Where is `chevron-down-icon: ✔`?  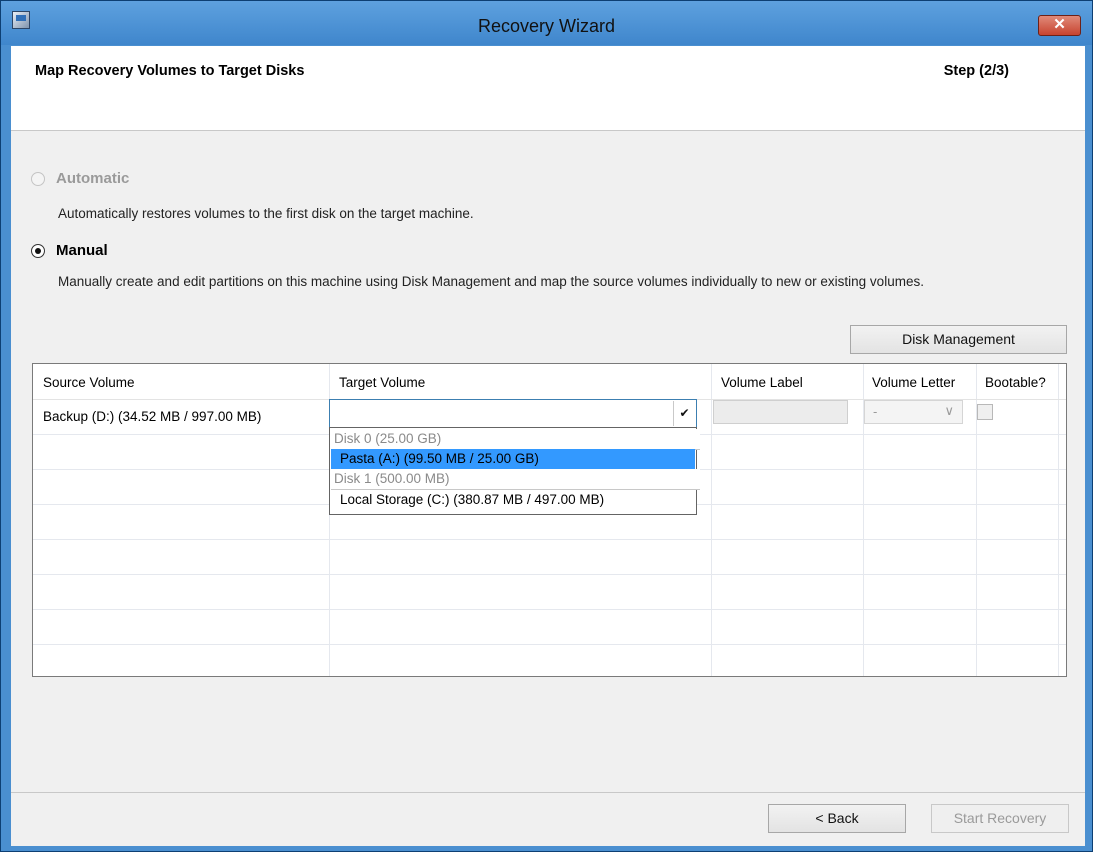 chevron-down-icon: ✔ is located at coordinates (684, 413).